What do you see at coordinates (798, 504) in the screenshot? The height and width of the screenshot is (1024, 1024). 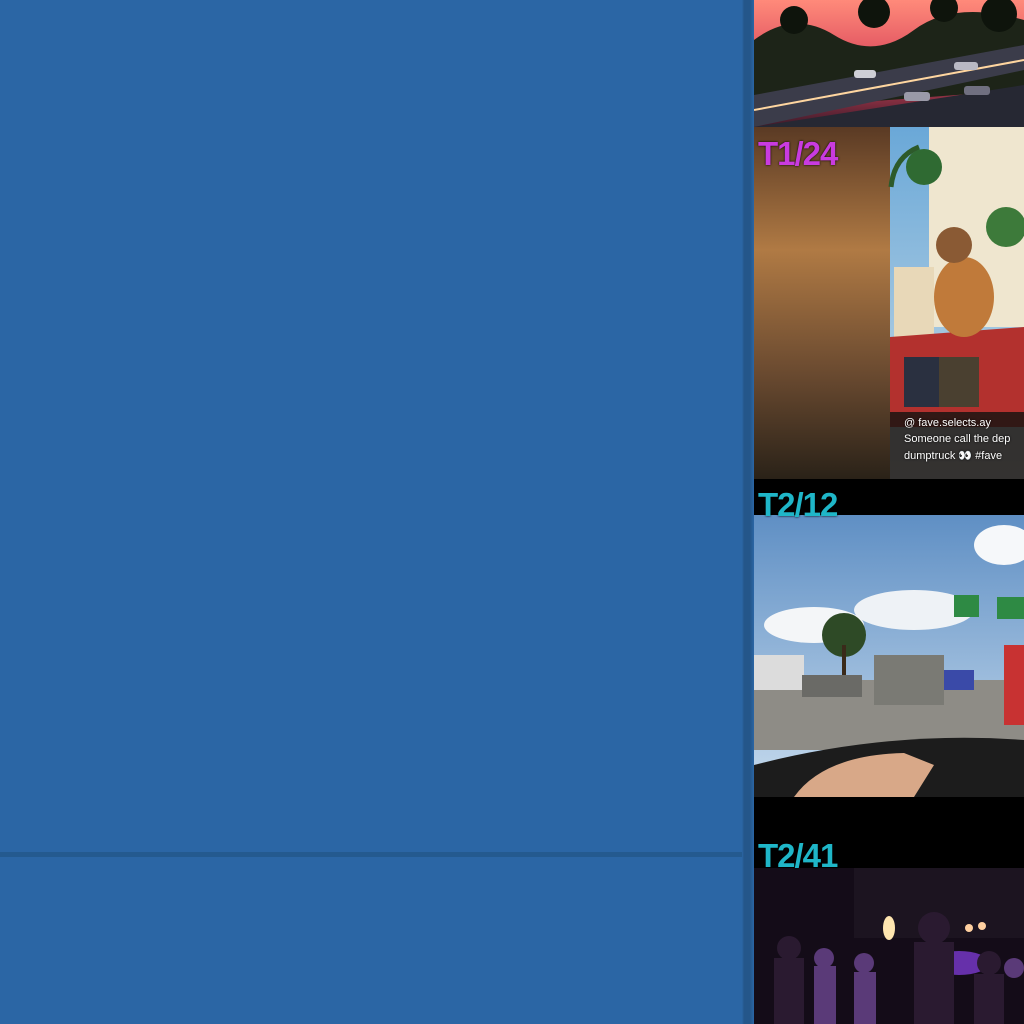 I see `frame-label-t2-12: T2/12` at bounding box center [798, 504].